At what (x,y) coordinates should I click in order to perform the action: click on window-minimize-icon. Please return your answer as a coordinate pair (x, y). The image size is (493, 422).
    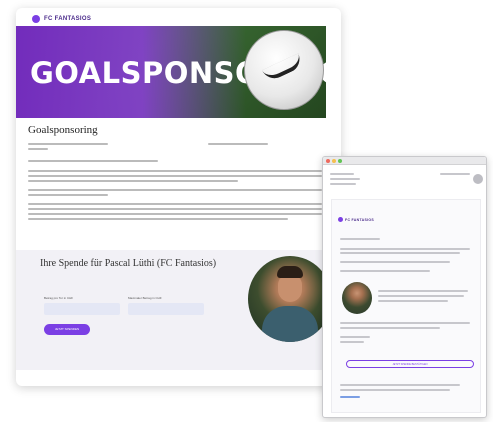
    Looking at the image, I should click on (334, 161).